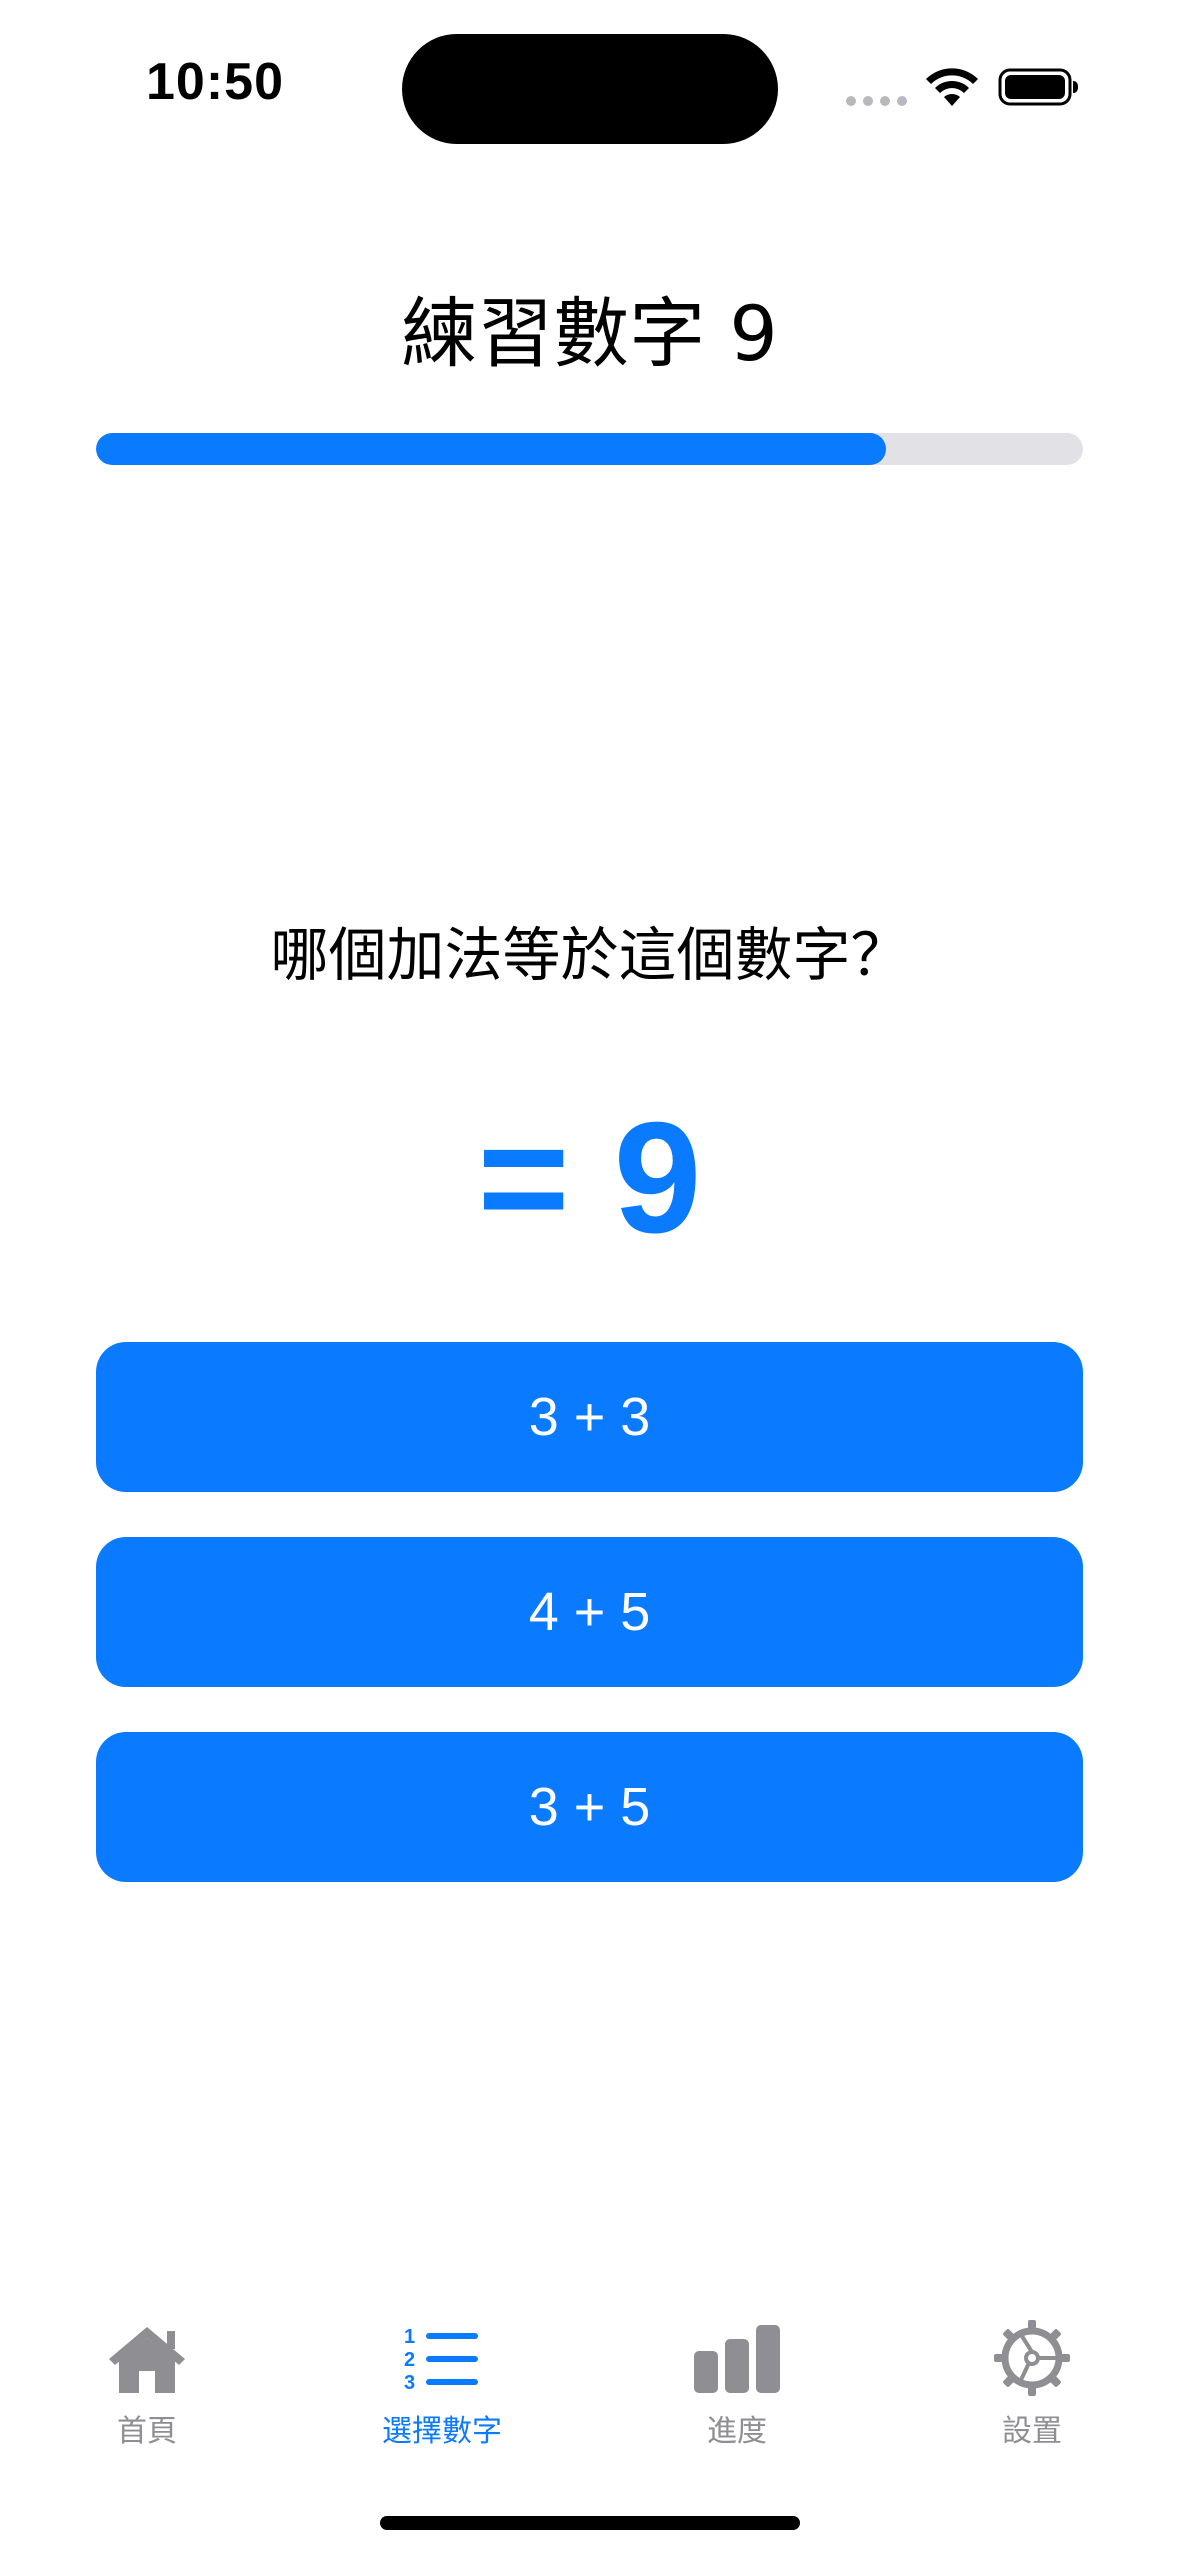 Image resolution: width=1179 pixels, height=2556 pixels. I want to click on dynamic-island, so click(590, 89).